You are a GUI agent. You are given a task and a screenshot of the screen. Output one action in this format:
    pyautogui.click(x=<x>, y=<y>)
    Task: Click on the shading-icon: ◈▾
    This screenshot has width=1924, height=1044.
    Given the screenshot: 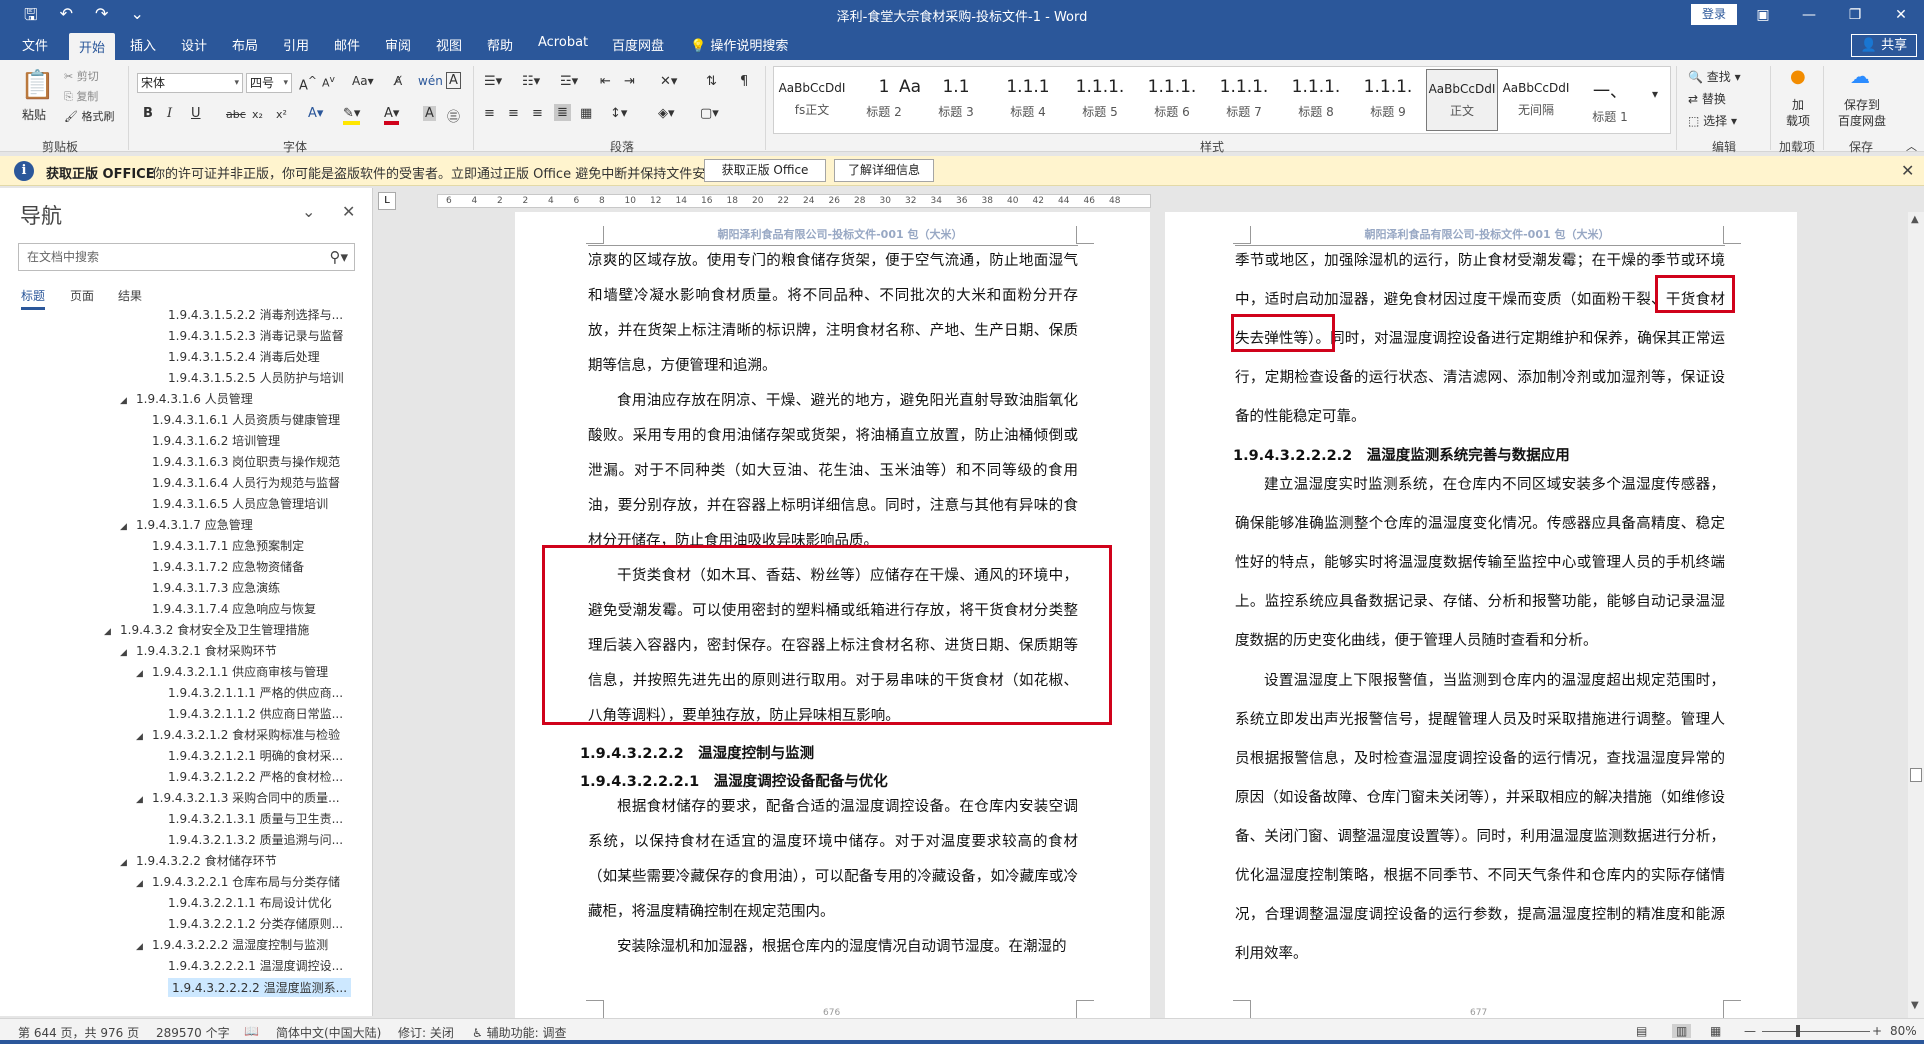 What is the action you would take?
    pyautogui.click(x=666, y=113)
    